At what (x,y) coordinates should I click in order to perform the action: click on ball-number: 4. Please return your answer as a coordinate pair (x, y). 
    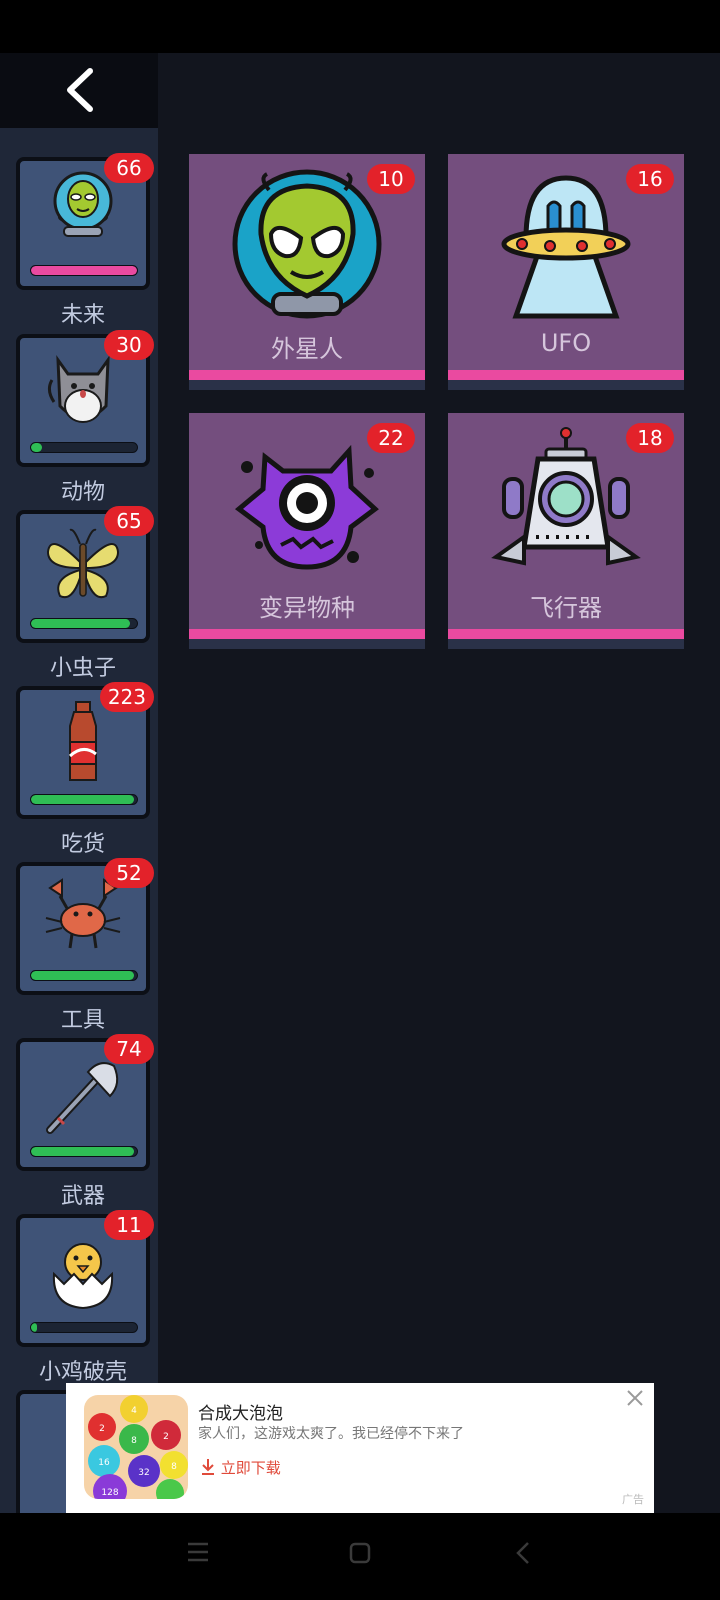
    Looking at the image, I should click on (134, 1411).